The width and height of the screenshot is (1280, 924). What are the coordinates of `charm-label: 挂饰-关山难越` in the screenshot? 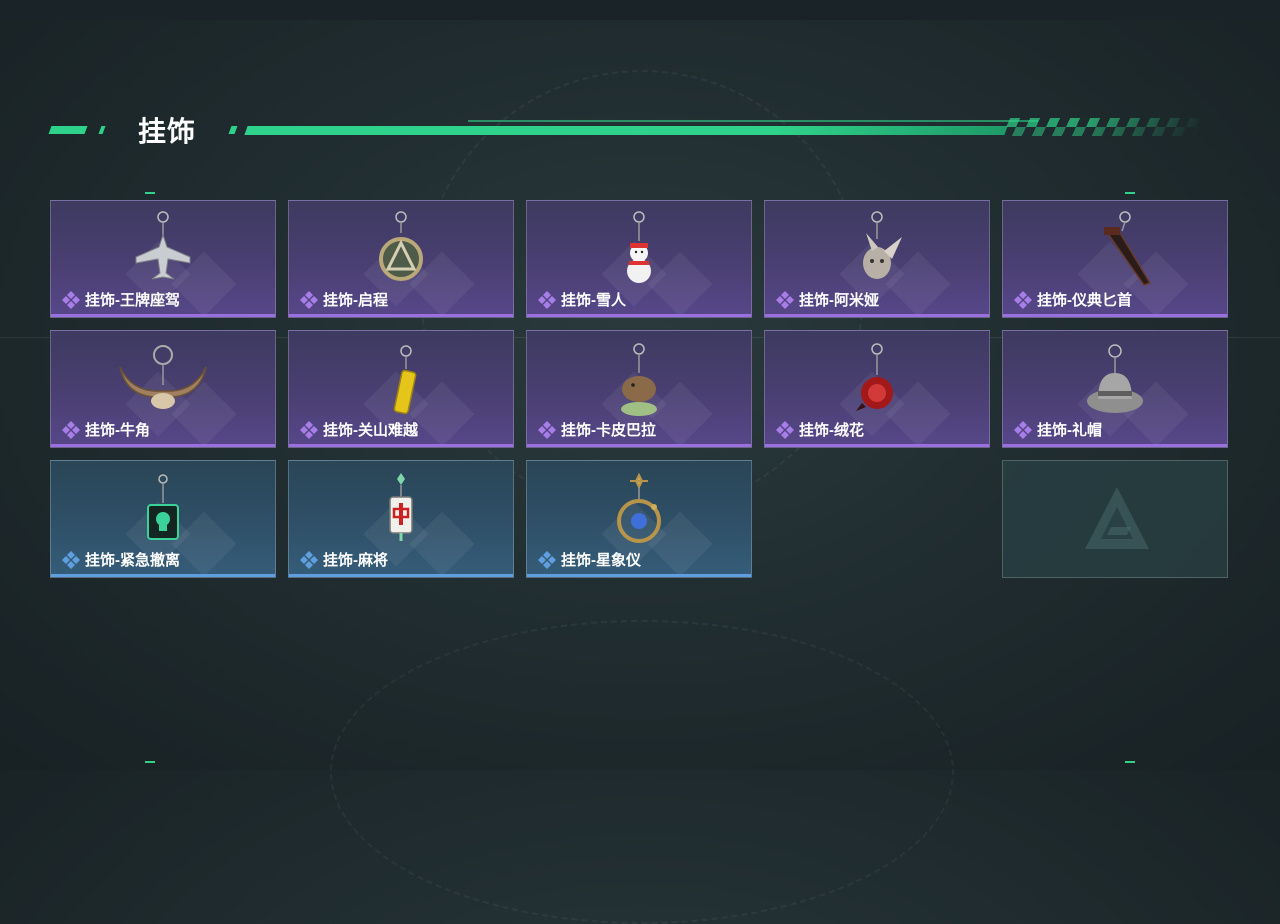 It's located at (370, 430).